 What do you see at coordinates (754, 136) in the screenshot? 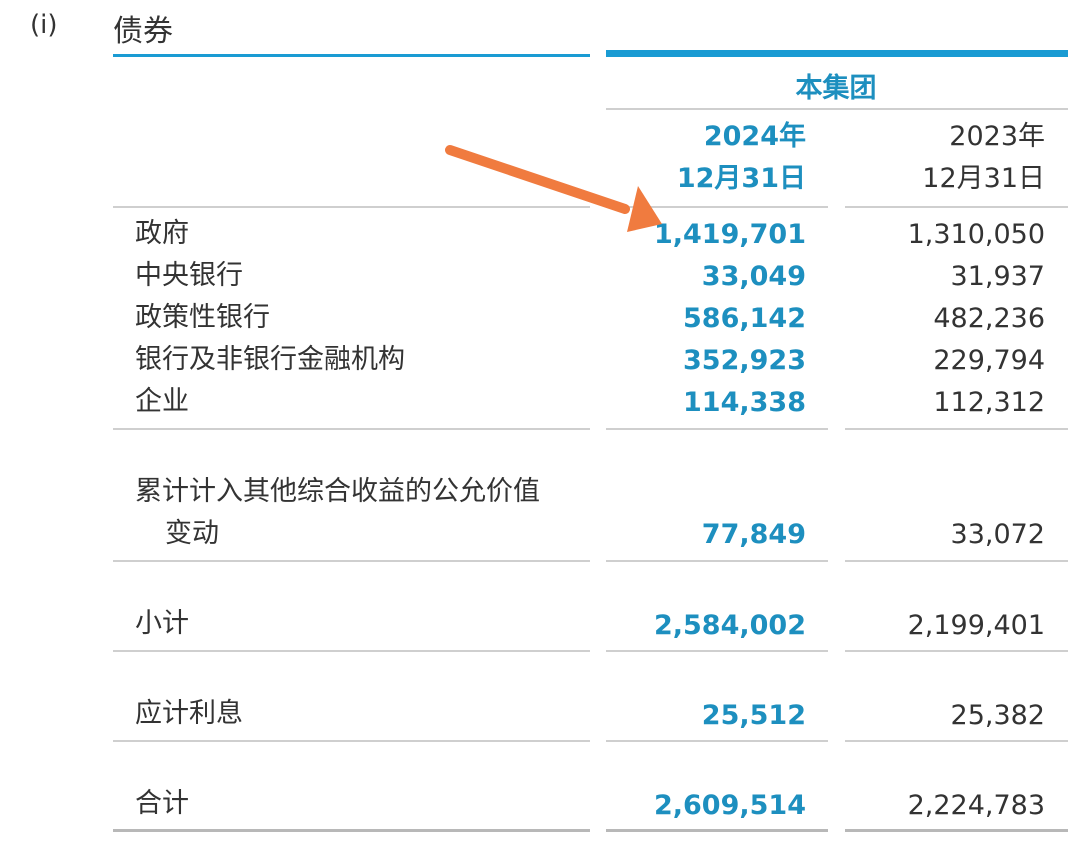
I see `current-year-heading: 2024年` at bounding box center [754, 136].